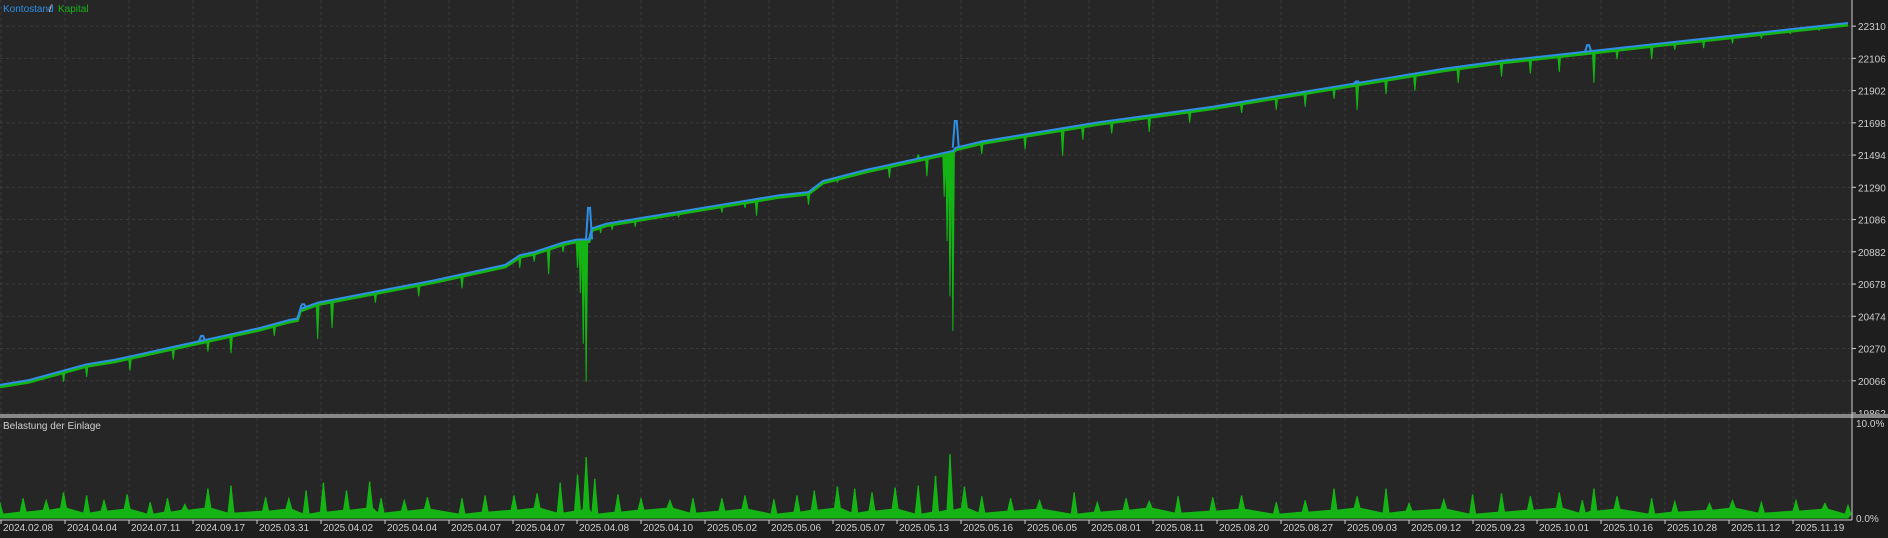 The height and width of the screenshot is (538, 1888). What do you see at coordinates (1872, 27) in the screenshot?
I see `y-tick-label: 22310` at bounding box center [1872, 27].